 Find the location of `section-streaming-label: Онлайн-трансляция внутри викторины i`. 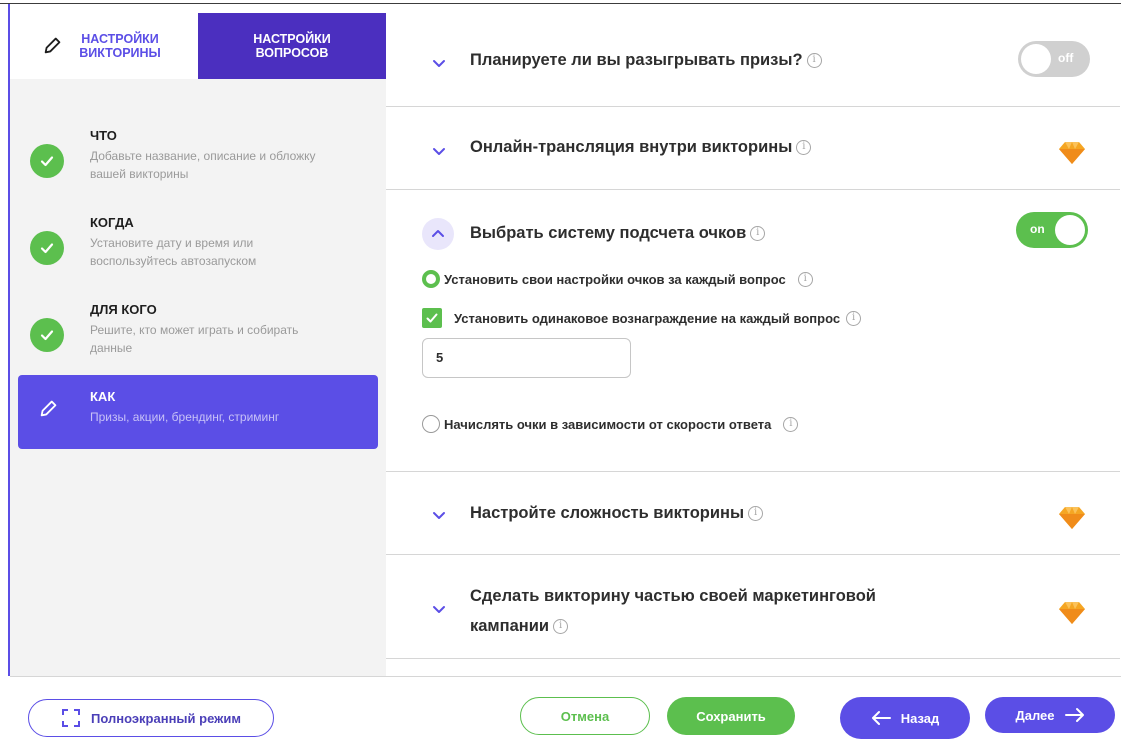

section-streaming-label: Онлайн-трансляция внутри викторины i is located at coordinates (641, 147).